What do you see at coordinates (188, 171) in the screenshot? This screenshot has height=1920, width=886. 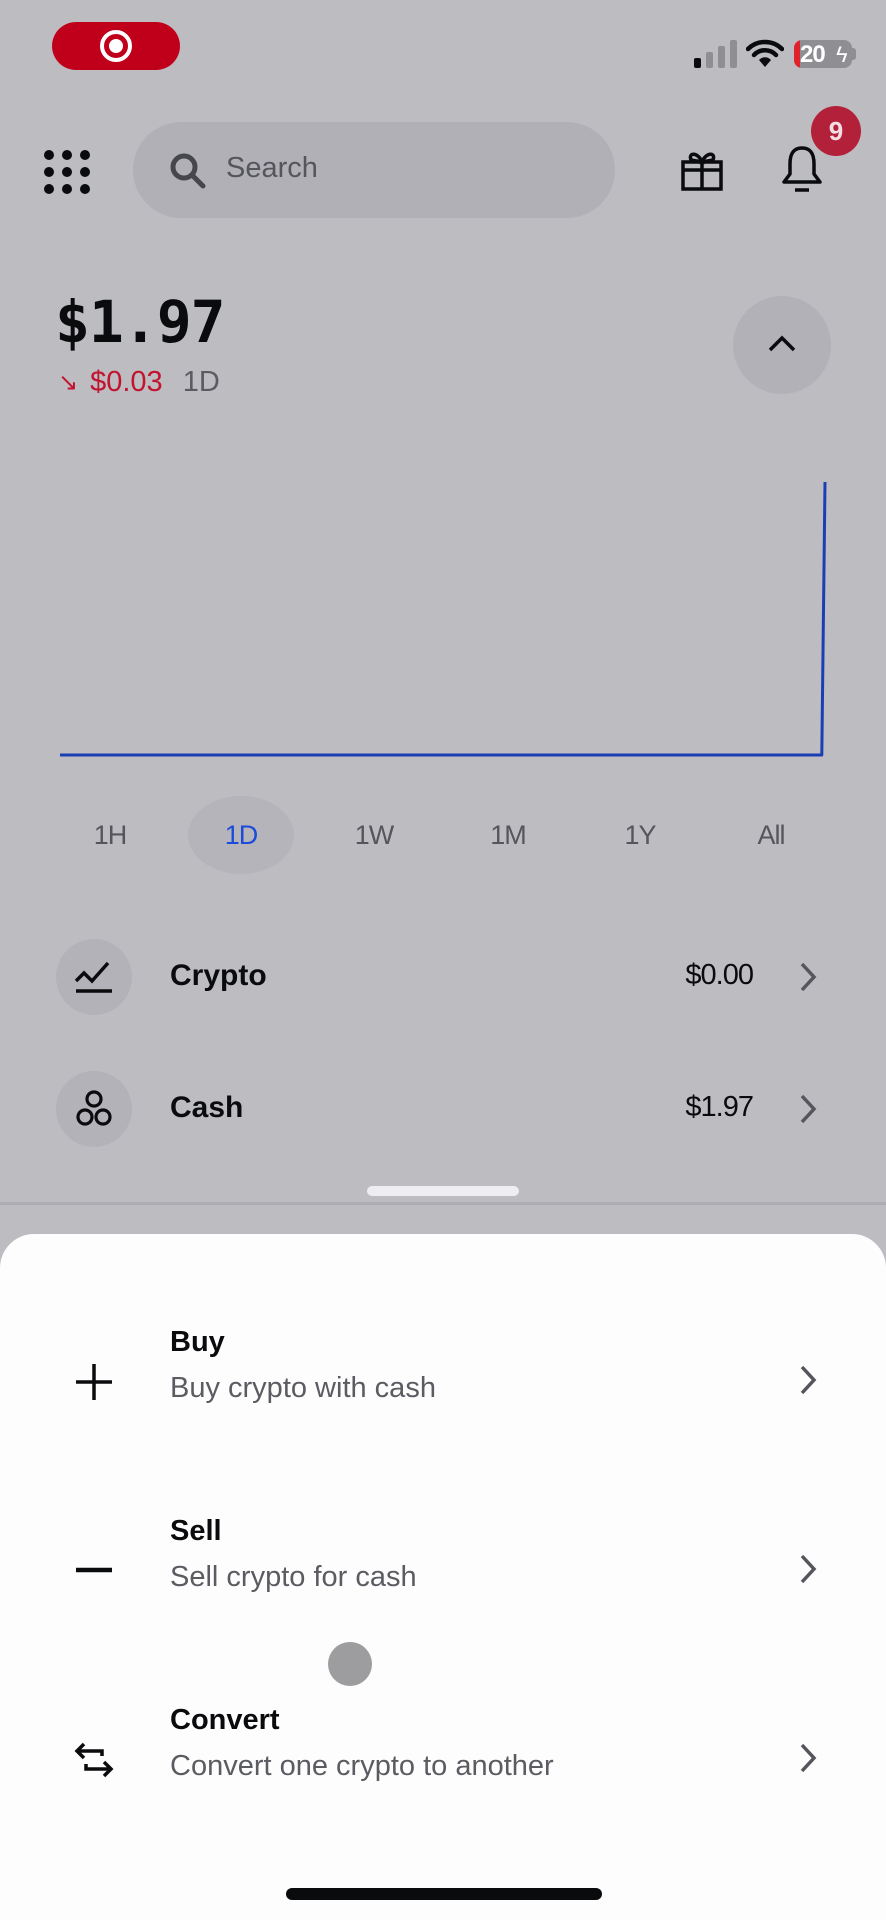 I see `search-icon` at bounding box center [188, 171].